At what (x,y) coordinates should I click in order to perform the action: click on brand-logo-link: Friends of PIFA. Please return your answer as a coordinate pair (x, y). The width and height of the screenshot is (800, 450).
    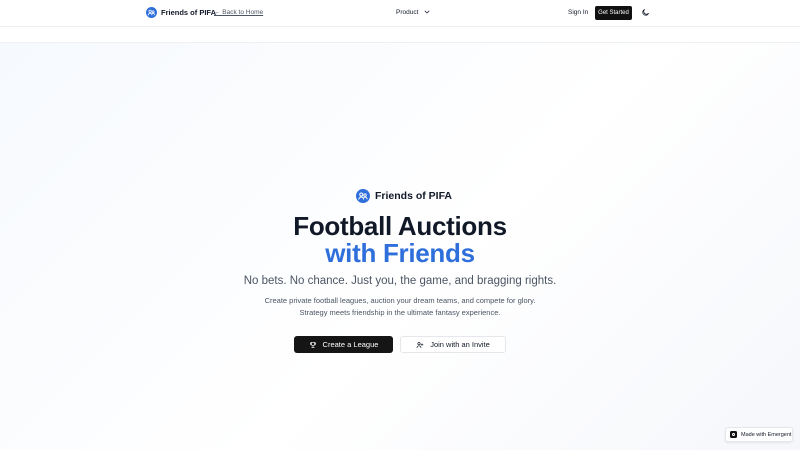
    Looking at the image, I should click on (181, 12).